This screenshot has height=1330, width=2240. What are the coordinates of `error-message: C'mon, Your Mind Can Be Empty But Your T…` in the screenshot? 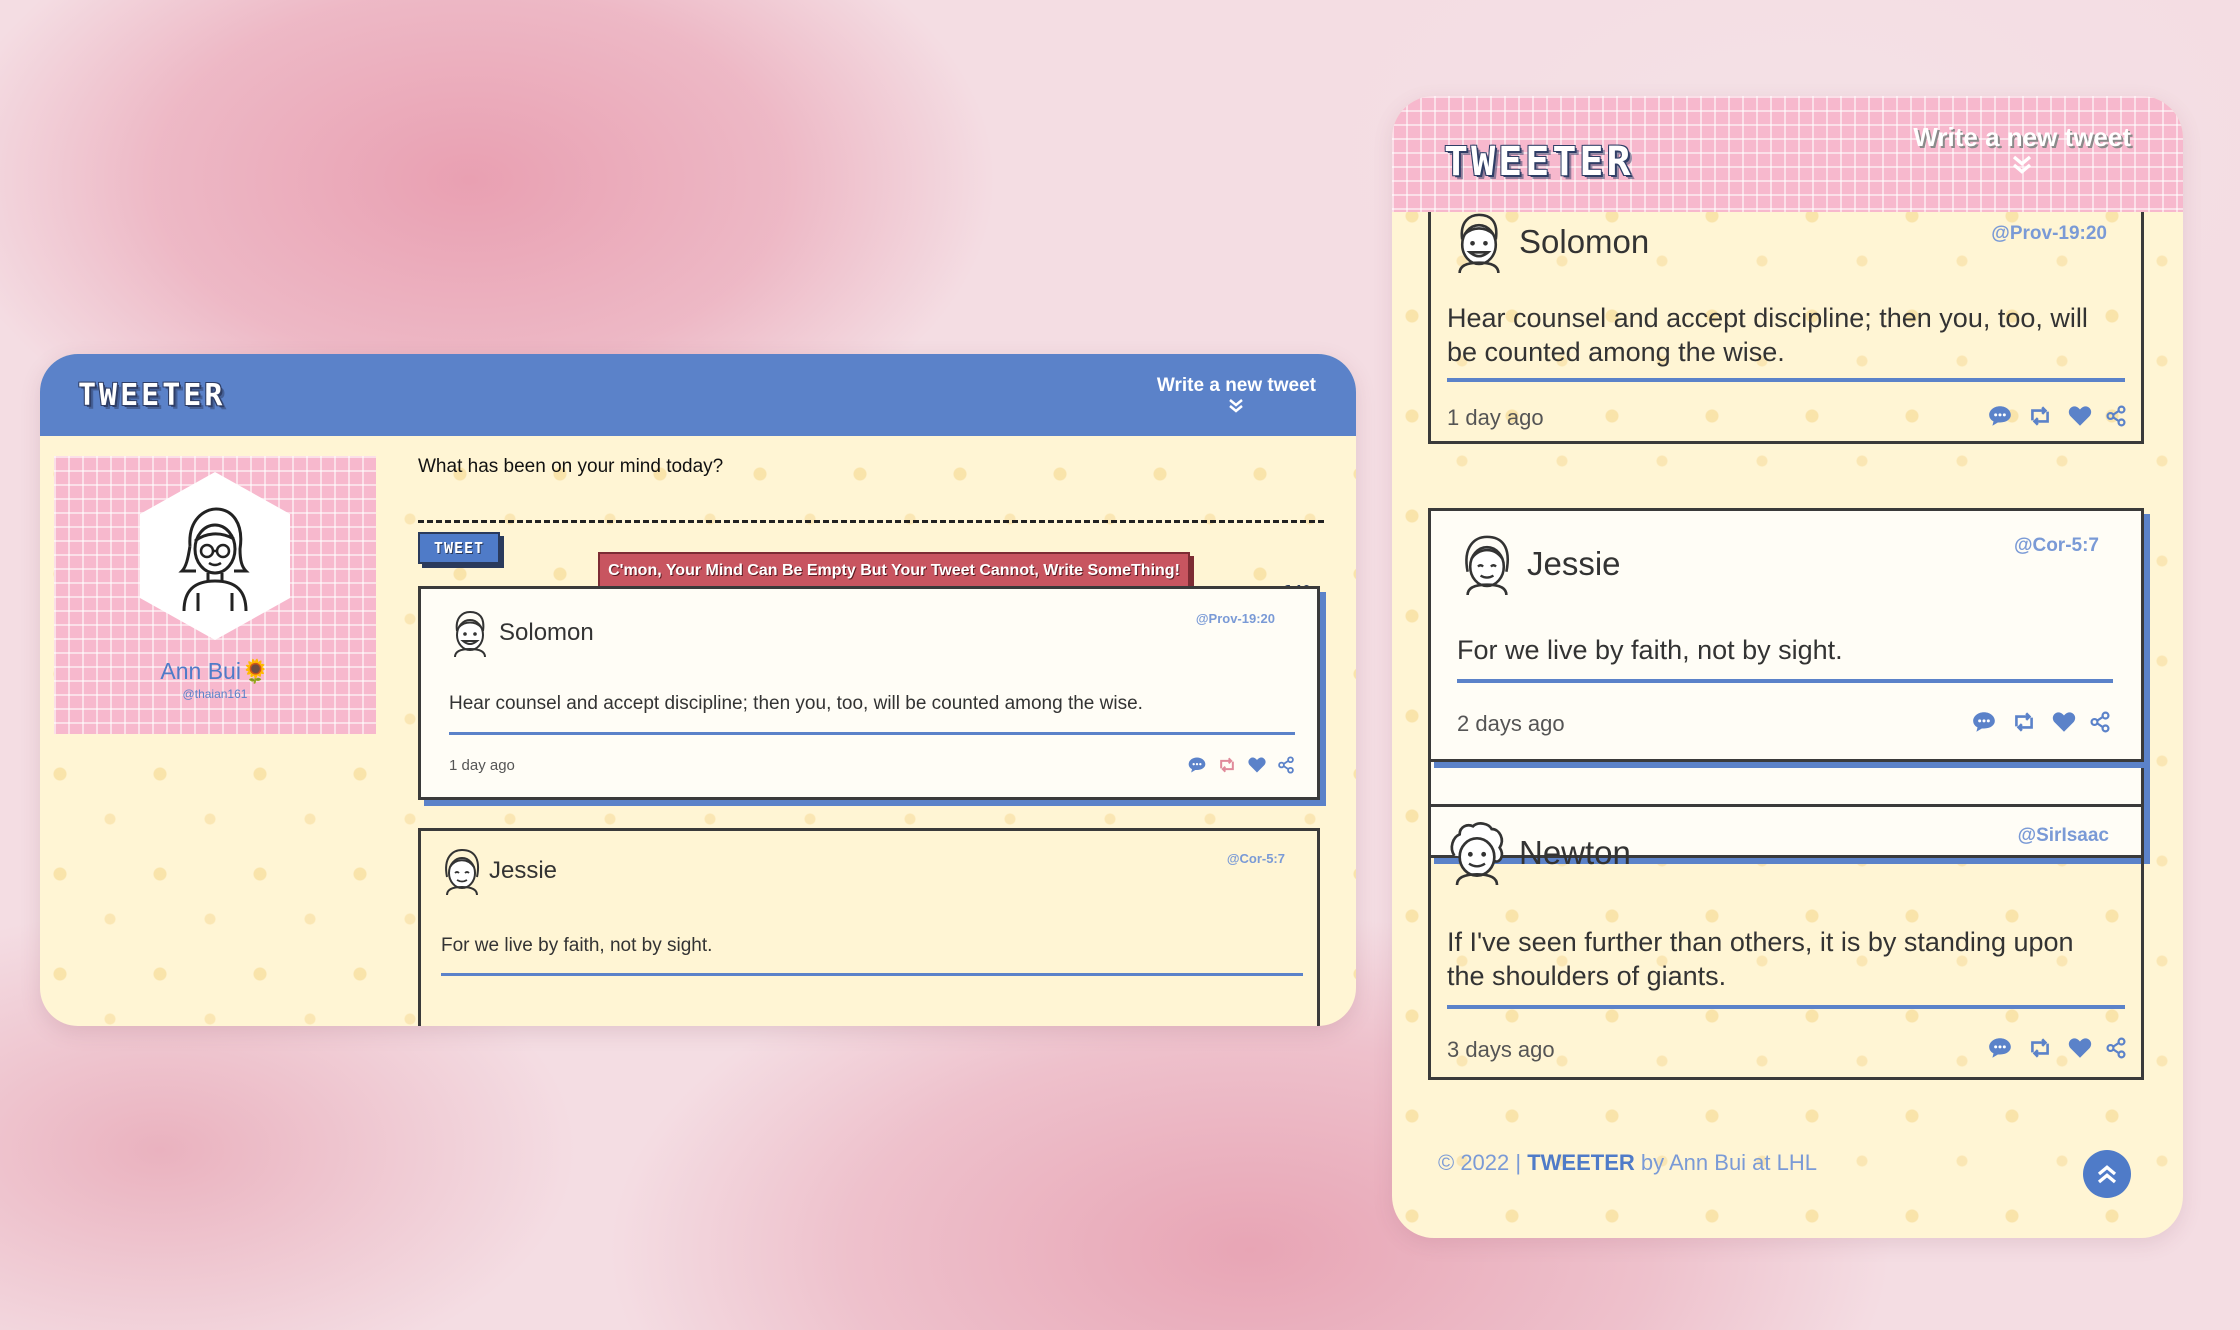 It's located at (894, 571).